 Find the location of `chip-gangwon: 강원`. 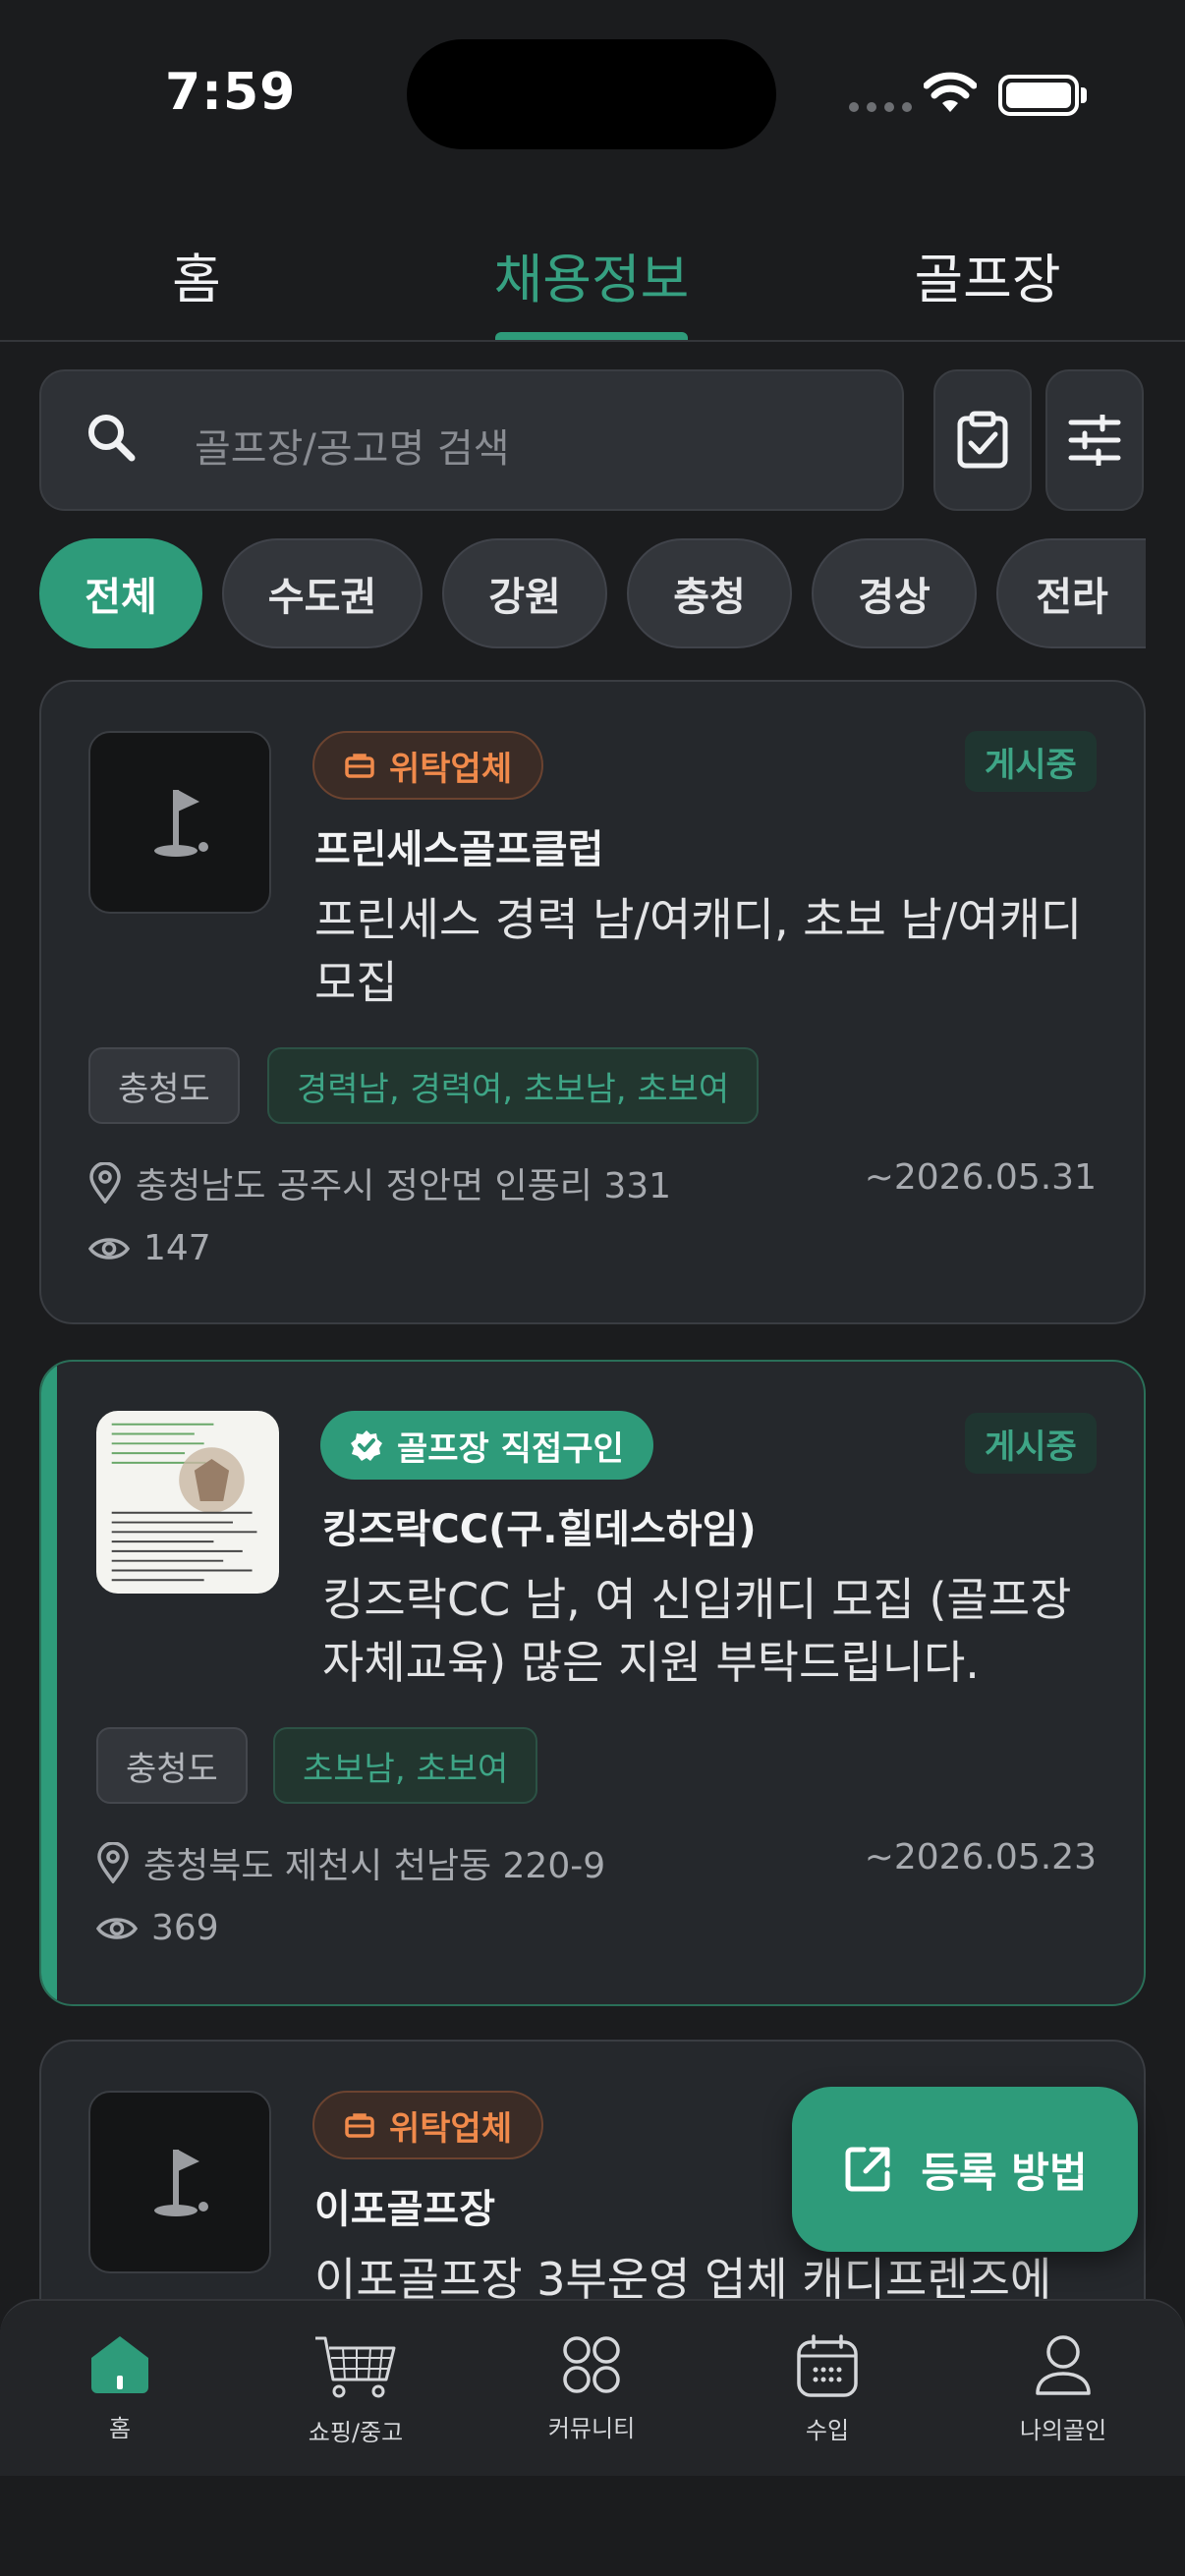

chip-gangwon: 강원 is located at coordinates (525, 593).